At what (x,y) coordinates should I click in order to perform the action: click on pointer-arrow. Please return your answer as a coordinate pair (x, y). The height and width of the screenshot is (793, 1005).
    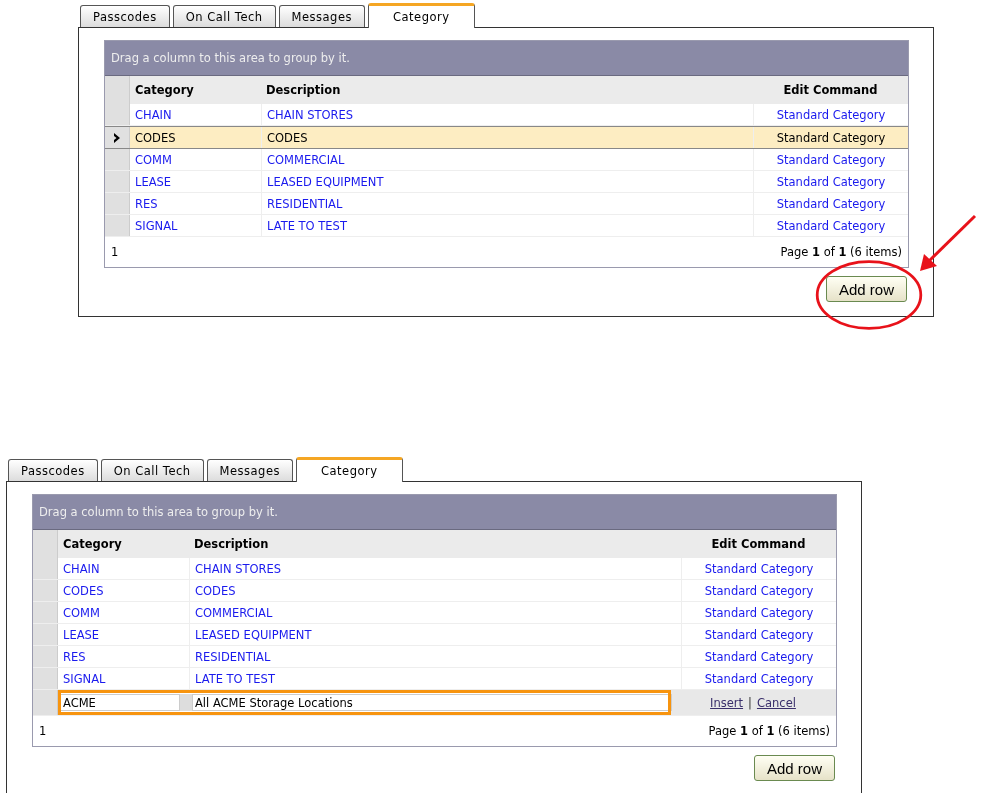
    Looking at the image, I should click on (948, 244).